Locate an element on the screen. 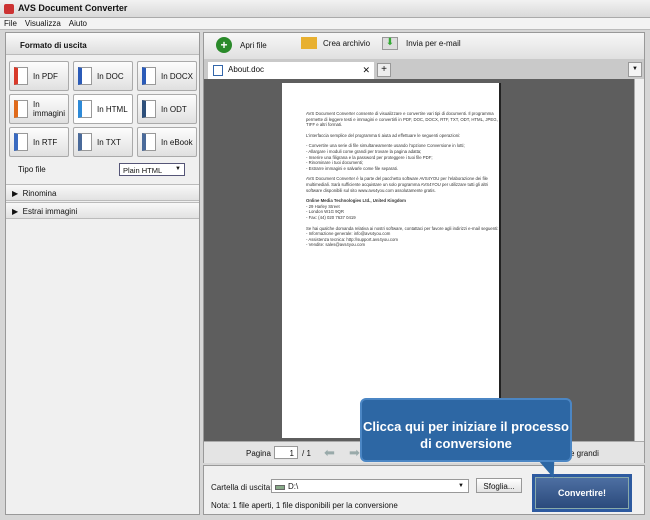 The image size is (650, 520). format-label: In DOCX is located at coordinates (177, 76).